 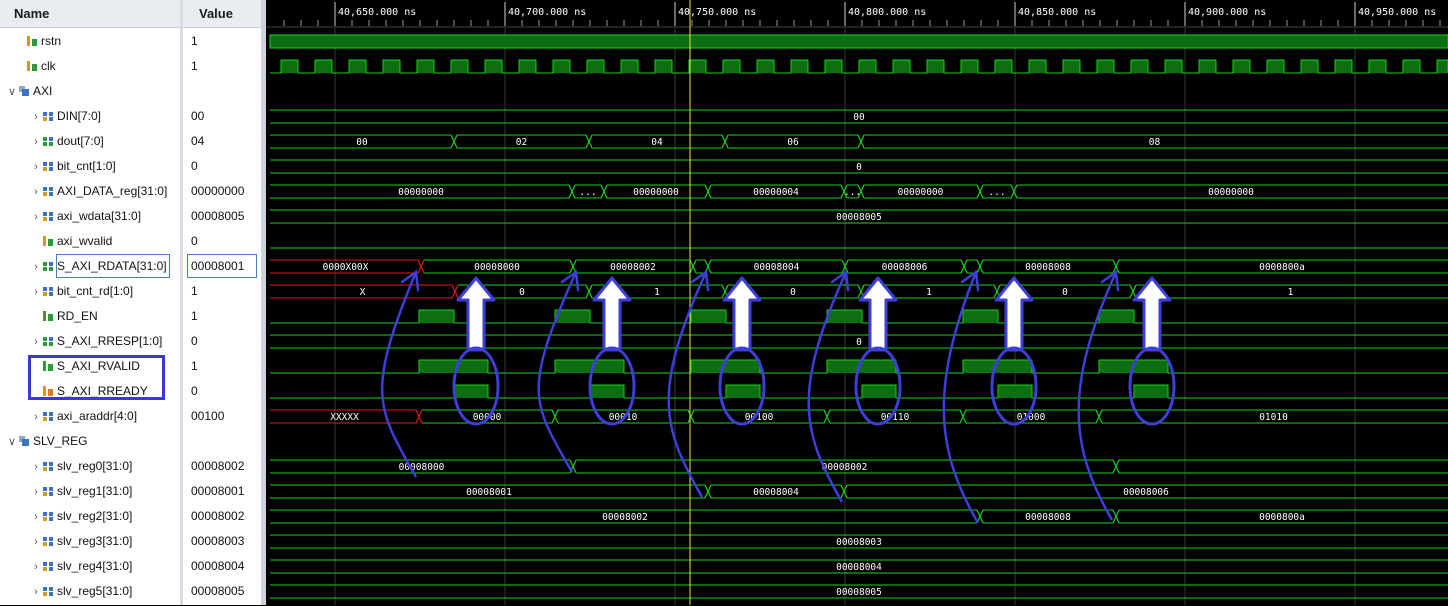 I want to click on signal-row: › bit_cnt[1:0], so click(x=58, y=166).